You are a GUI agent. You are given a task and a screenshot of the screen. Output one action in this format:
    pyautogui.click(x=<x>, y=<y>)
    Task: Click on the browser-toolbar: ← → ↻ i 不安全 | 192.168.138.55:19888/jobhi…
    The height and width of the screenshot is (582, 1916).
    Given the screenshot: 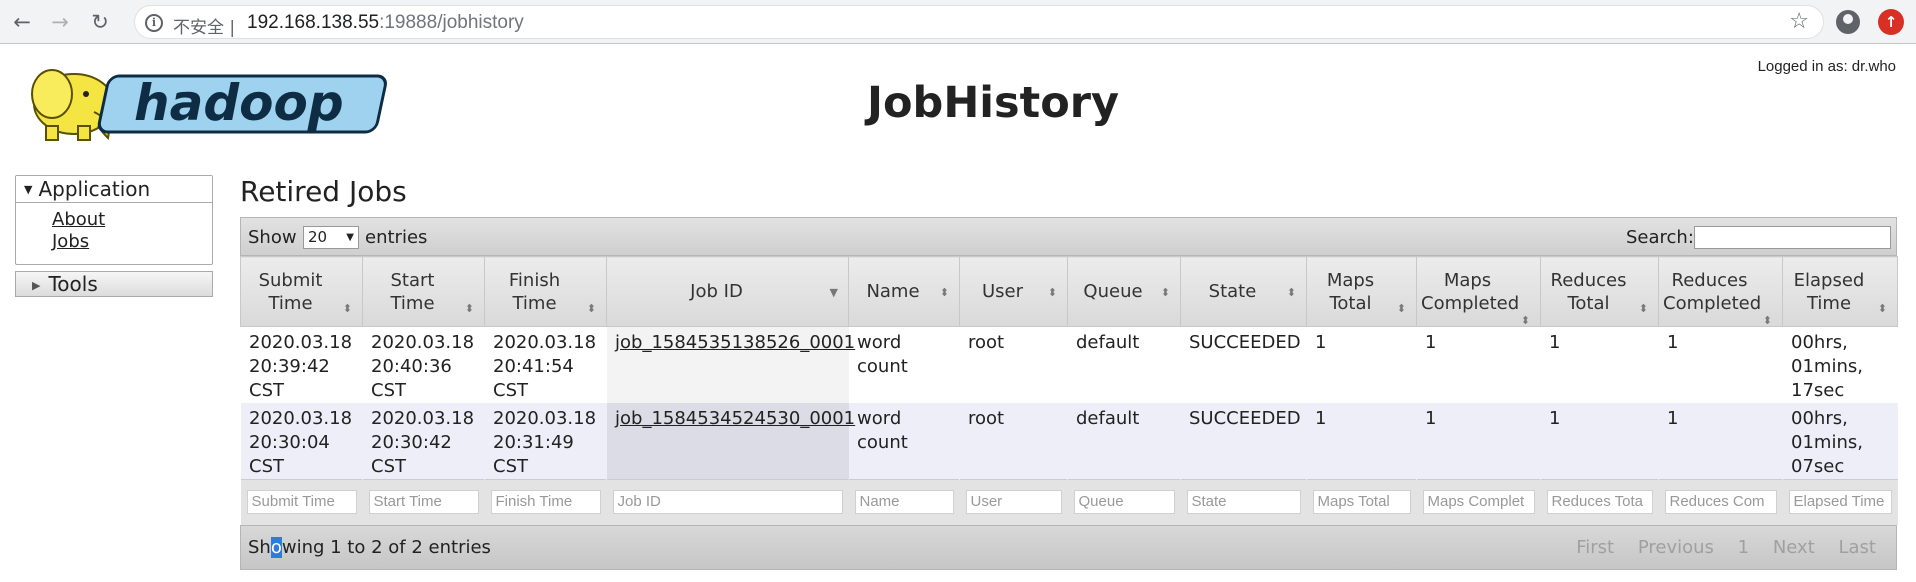 What is the action you would take?
    pyautogui.click(x=958, y=22)
    